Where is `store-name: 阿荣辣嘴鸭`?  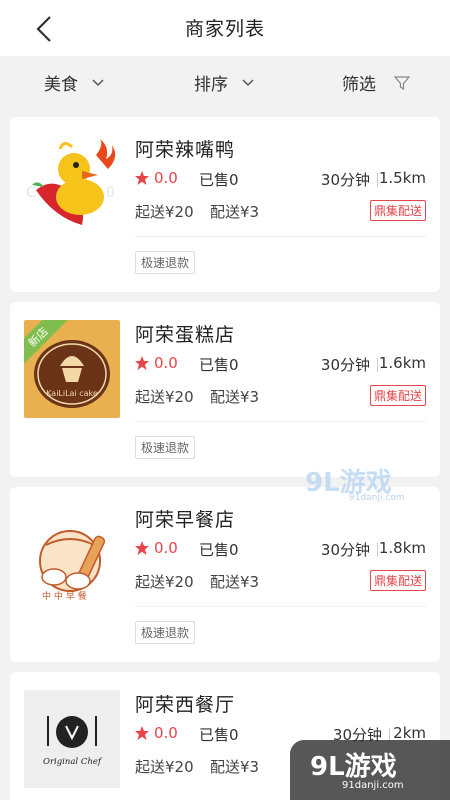
store-name: 阿荣辣嘴鸭 is located at coordinates (185, 150).